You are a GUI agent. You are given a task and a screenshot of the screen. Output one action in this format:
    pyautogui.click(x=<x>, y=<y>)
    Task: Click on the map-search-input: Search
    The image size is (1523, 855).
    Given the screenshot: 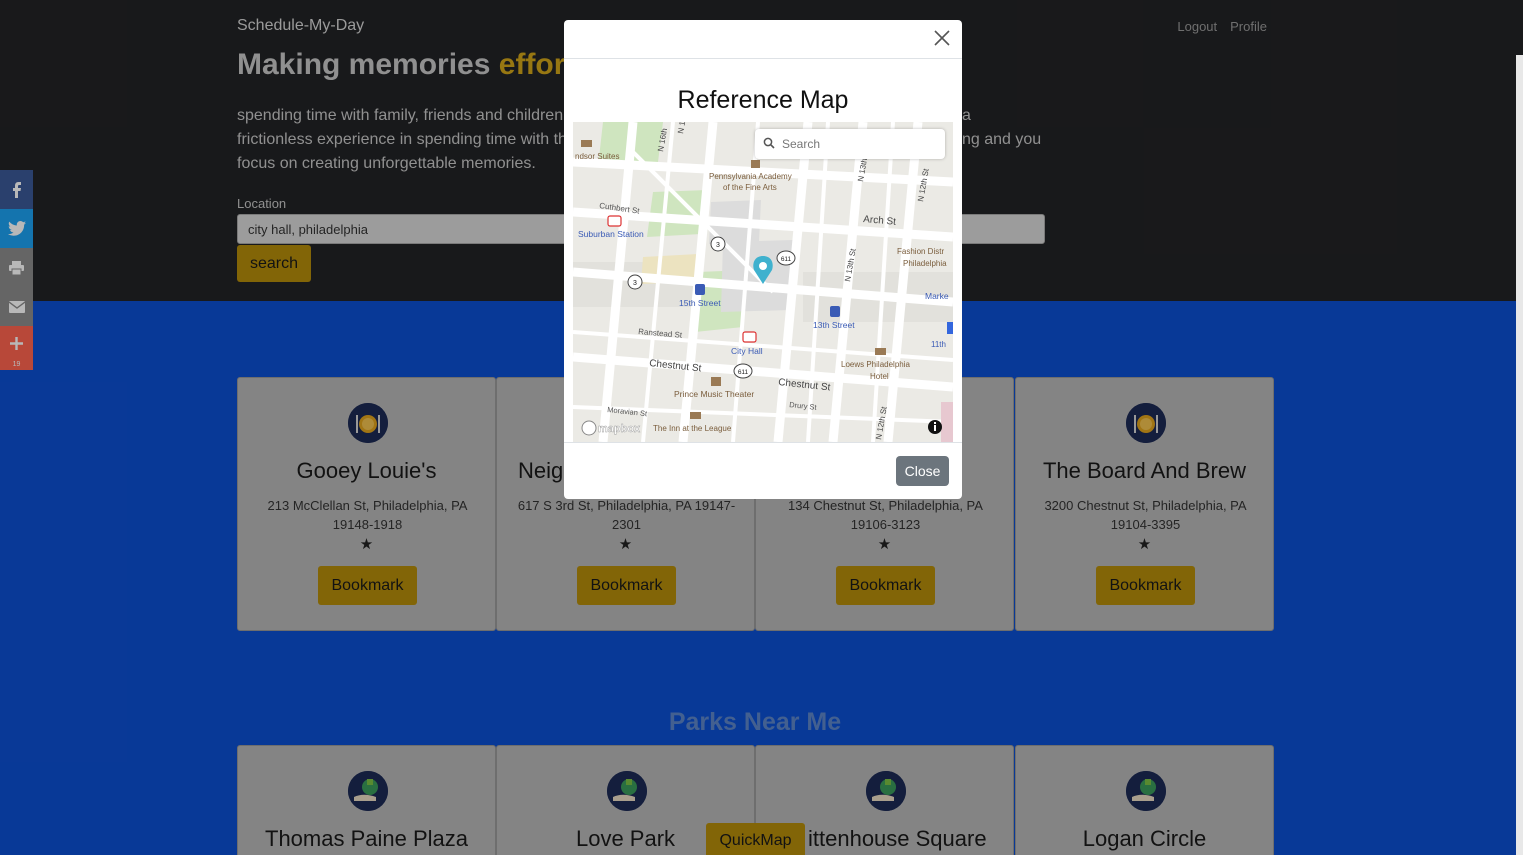 What is the action you would take?
    pyautogui.click(x=801, y=144)
    